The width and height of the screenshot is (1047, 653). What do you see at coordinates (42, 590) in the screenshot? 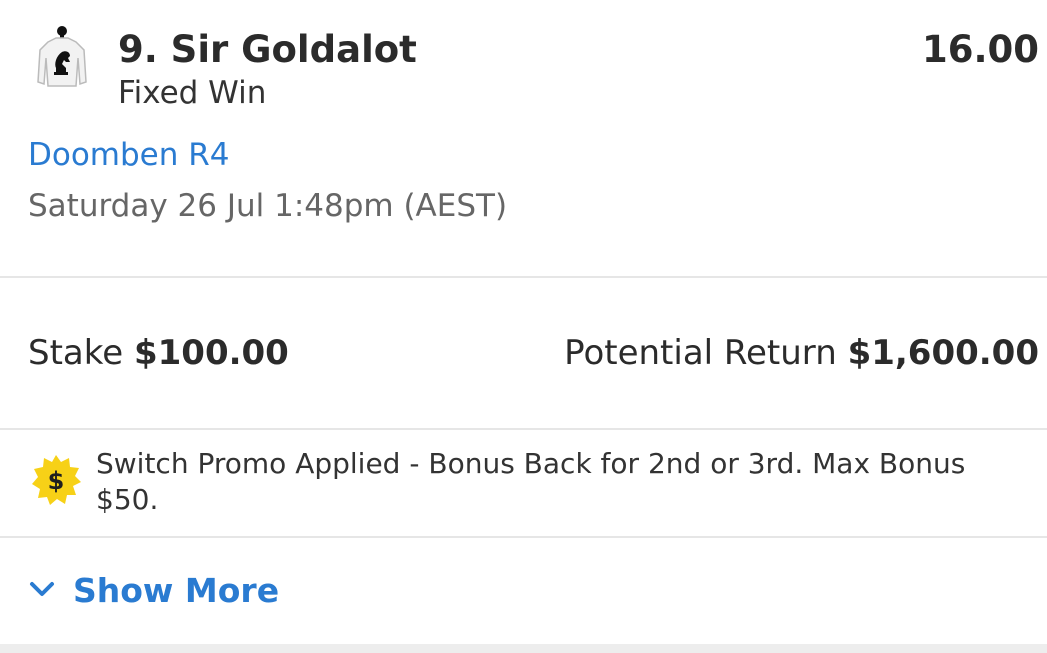
I see `chevron-down-icon` at bounding box center [42, 590].